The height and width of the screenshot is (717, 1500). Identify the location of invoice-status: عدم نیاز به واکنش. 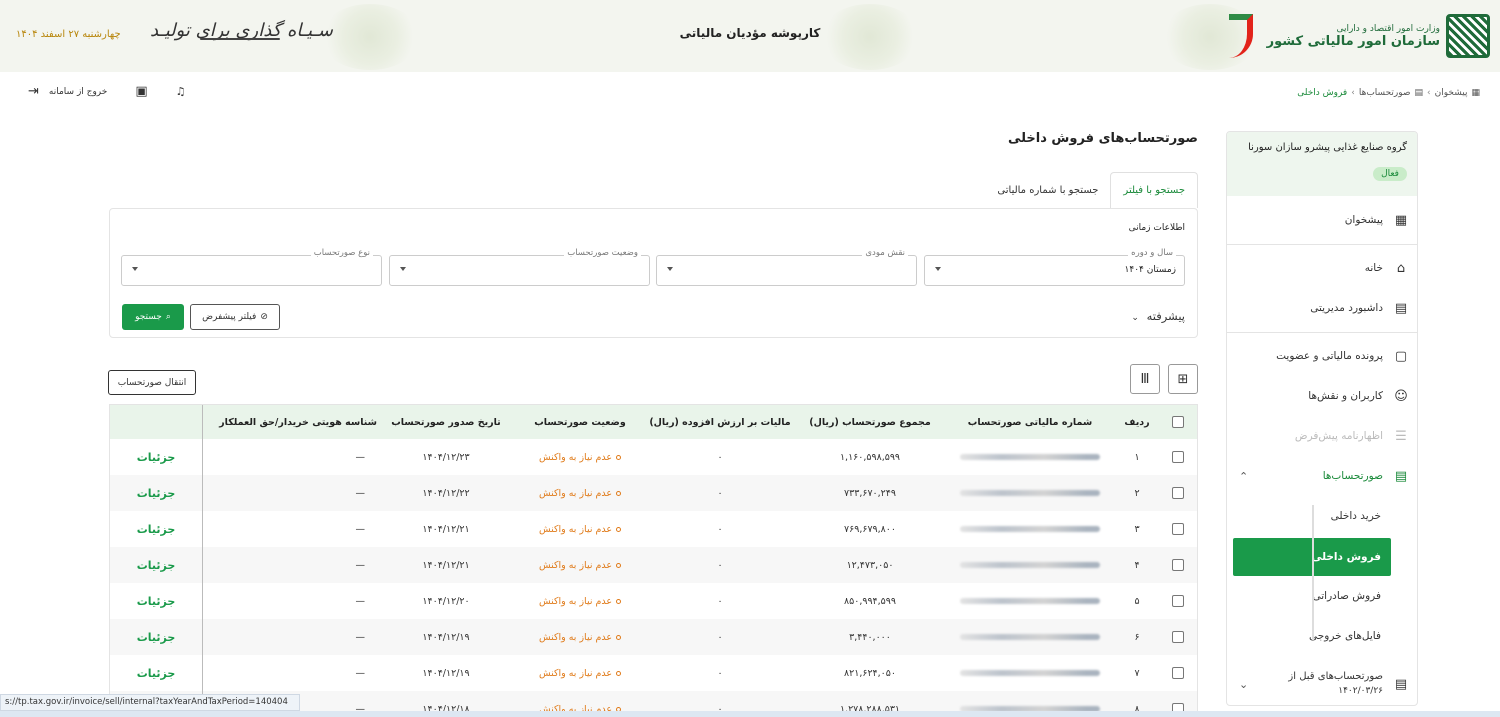
(580, 601).